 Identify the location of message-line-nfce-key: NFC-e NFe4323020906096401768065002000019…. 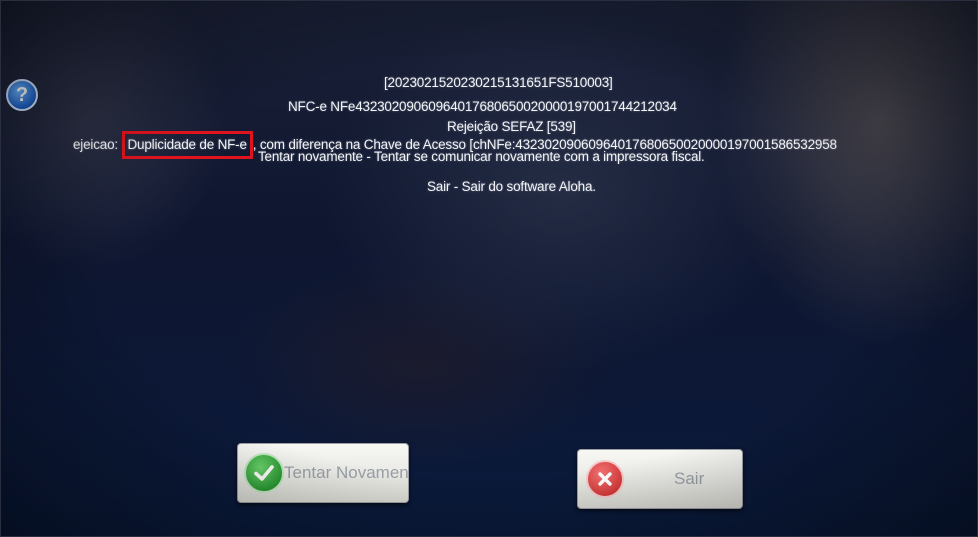
(482, 106).